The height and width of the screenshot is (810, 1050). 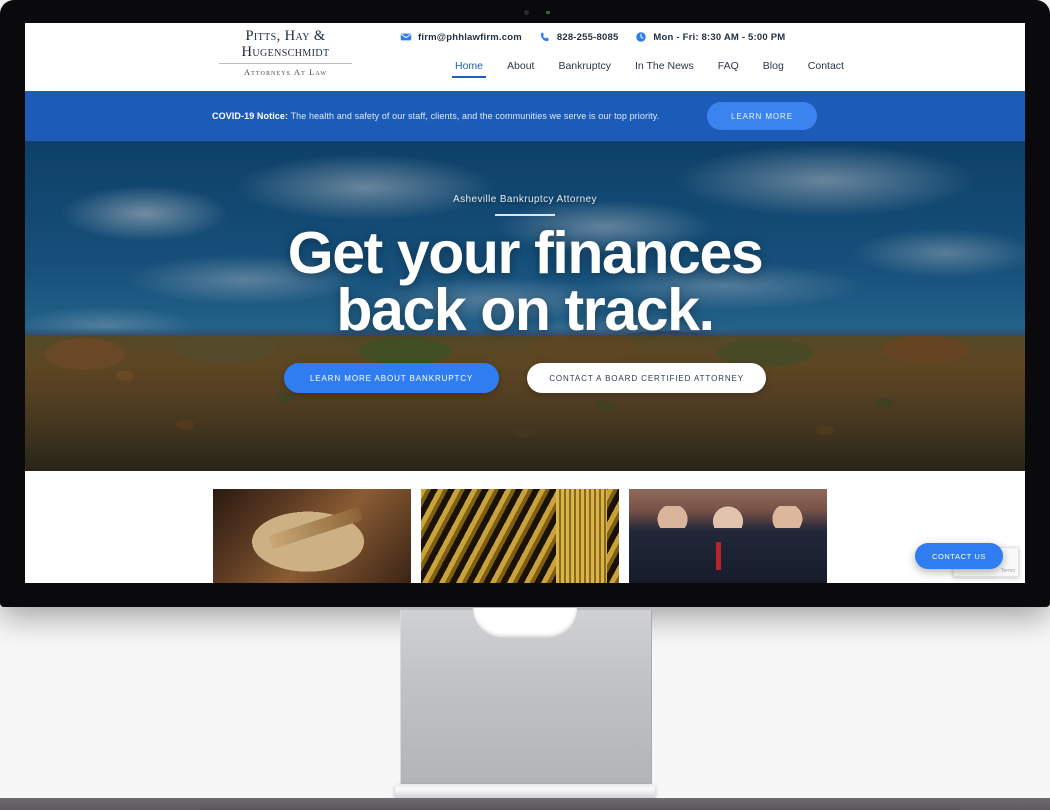 What do you see at coordinates (525, 310) in the screenshot?
I see `hero-headline-line-2: back on track.` at bounding box center [525, 310].